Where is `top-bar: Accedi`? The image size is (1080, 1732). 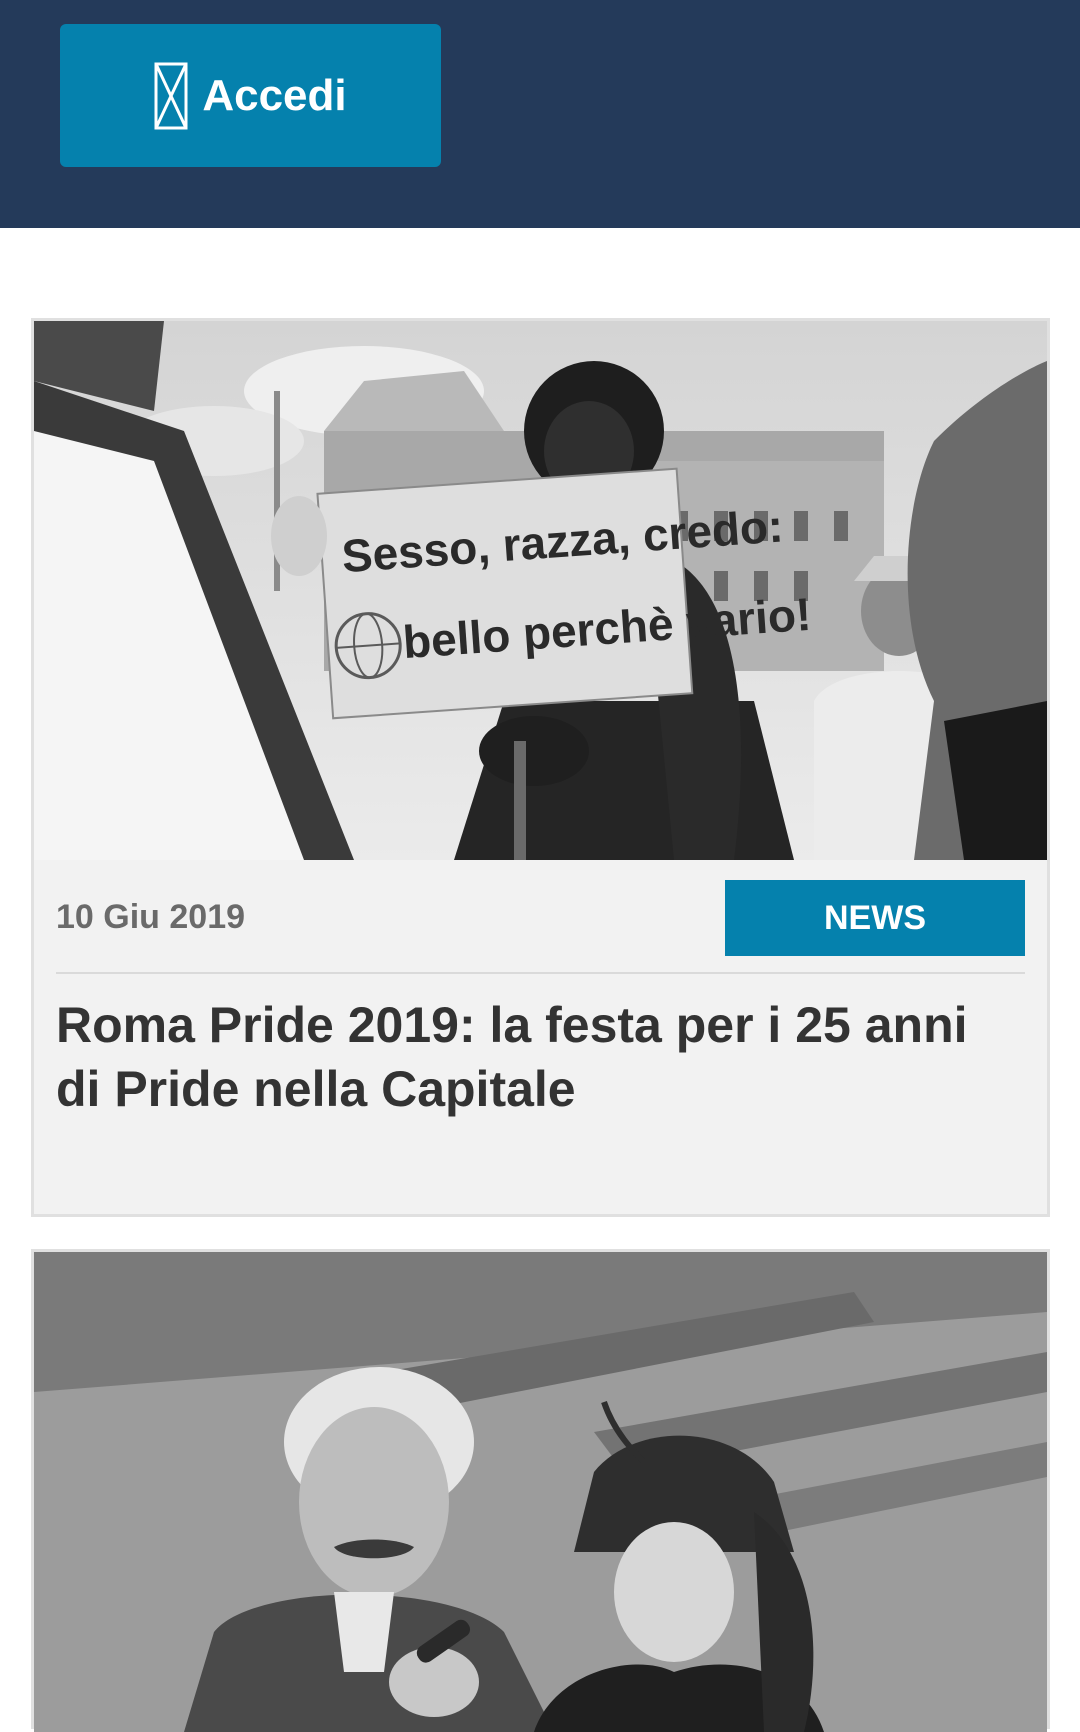 top-bar: Accedi is located at coordinates (540, 114).